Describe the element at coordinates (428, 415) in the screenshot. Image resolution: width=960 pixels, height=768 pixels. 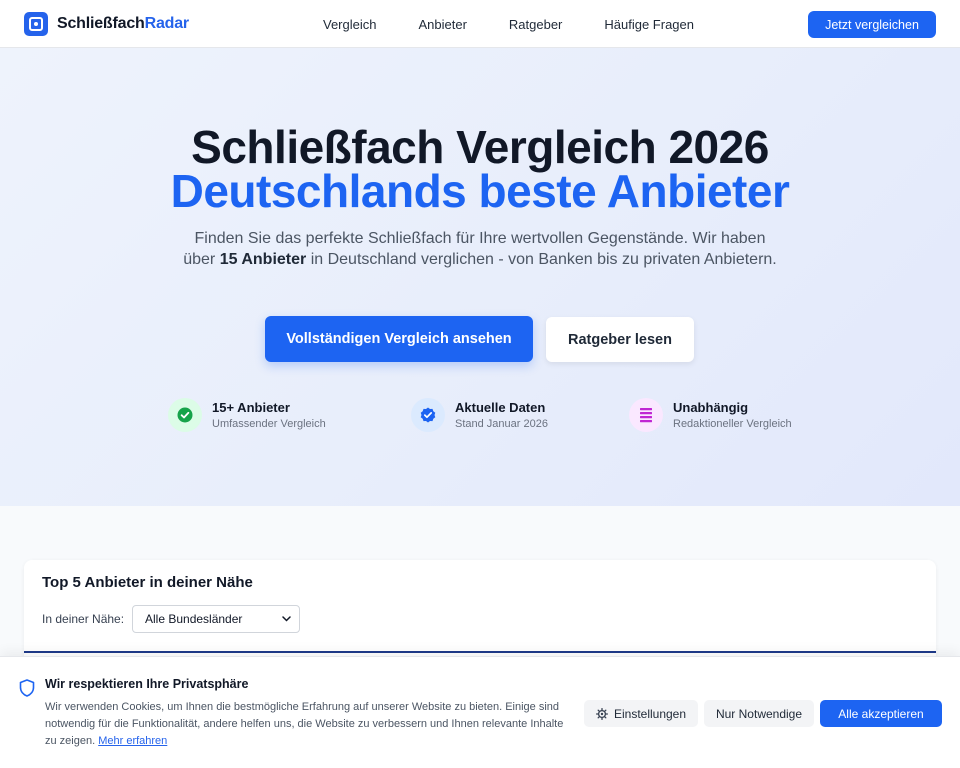
I see `verified-badge-icon` at that location.